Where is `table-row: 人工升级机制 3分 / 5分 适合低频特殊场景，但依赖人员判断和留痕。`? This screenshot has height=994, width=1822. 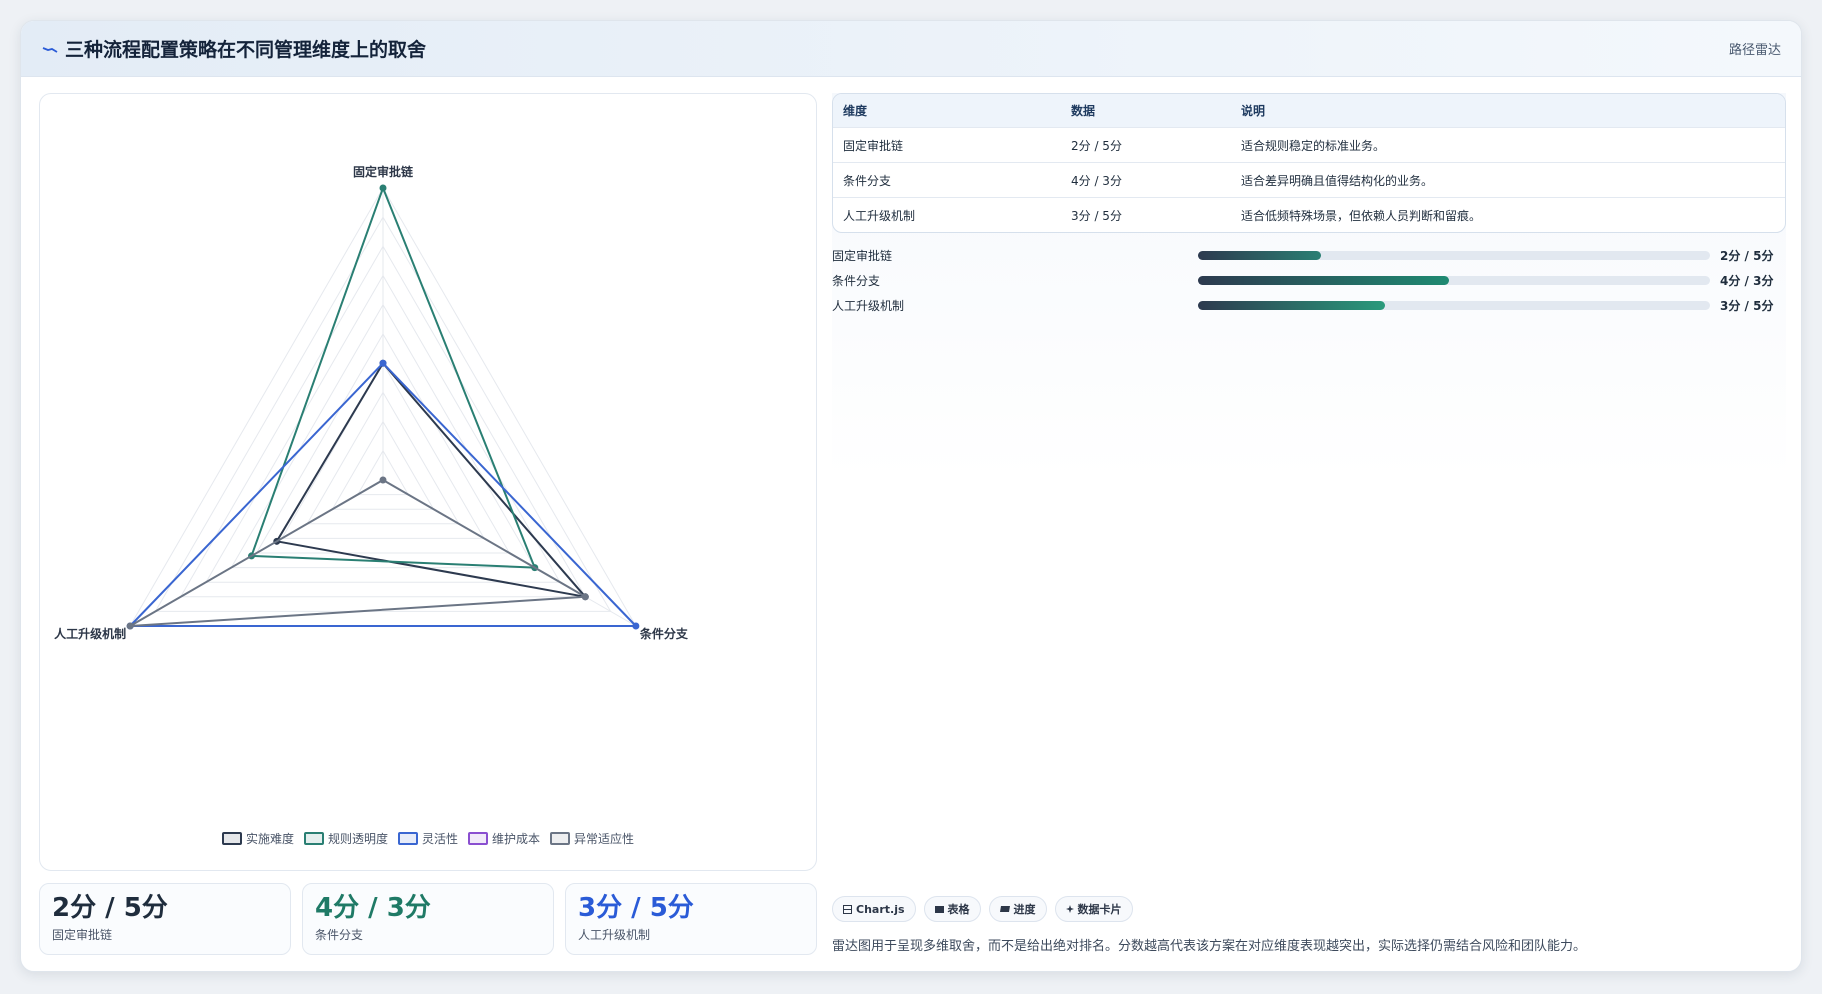 table-row: 人工升级机制 3分 / 5分 适合低频特殊场景，但依赖人员判断和留痕。 is located at coordinates (1309, 214).